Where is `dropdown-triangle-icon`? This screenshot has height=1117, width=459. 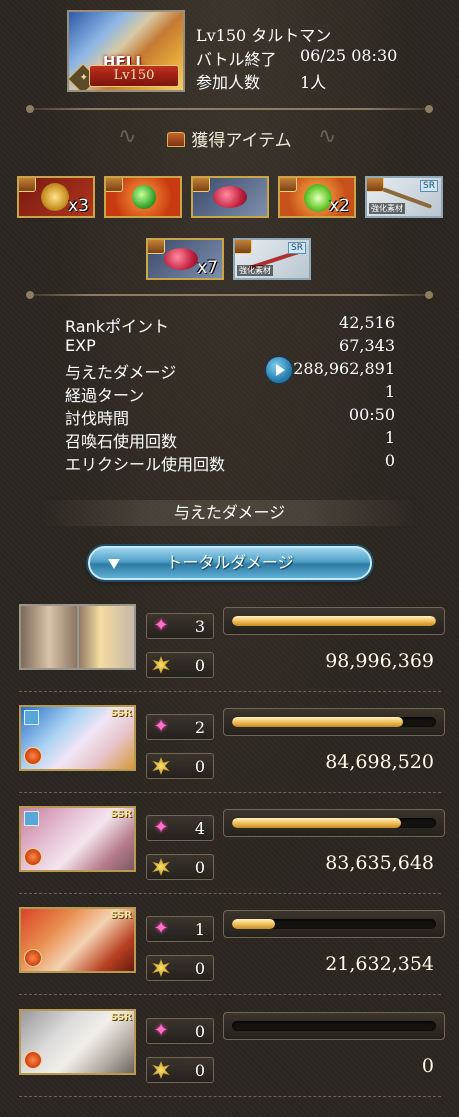 dropdown-triangle-icon is located at coordinates (114, 564).